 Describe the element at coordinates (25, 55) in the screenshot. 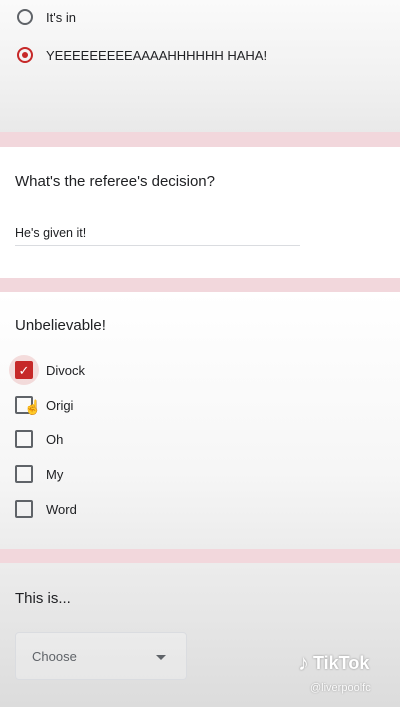

I see `radio-button-selected` at that location.